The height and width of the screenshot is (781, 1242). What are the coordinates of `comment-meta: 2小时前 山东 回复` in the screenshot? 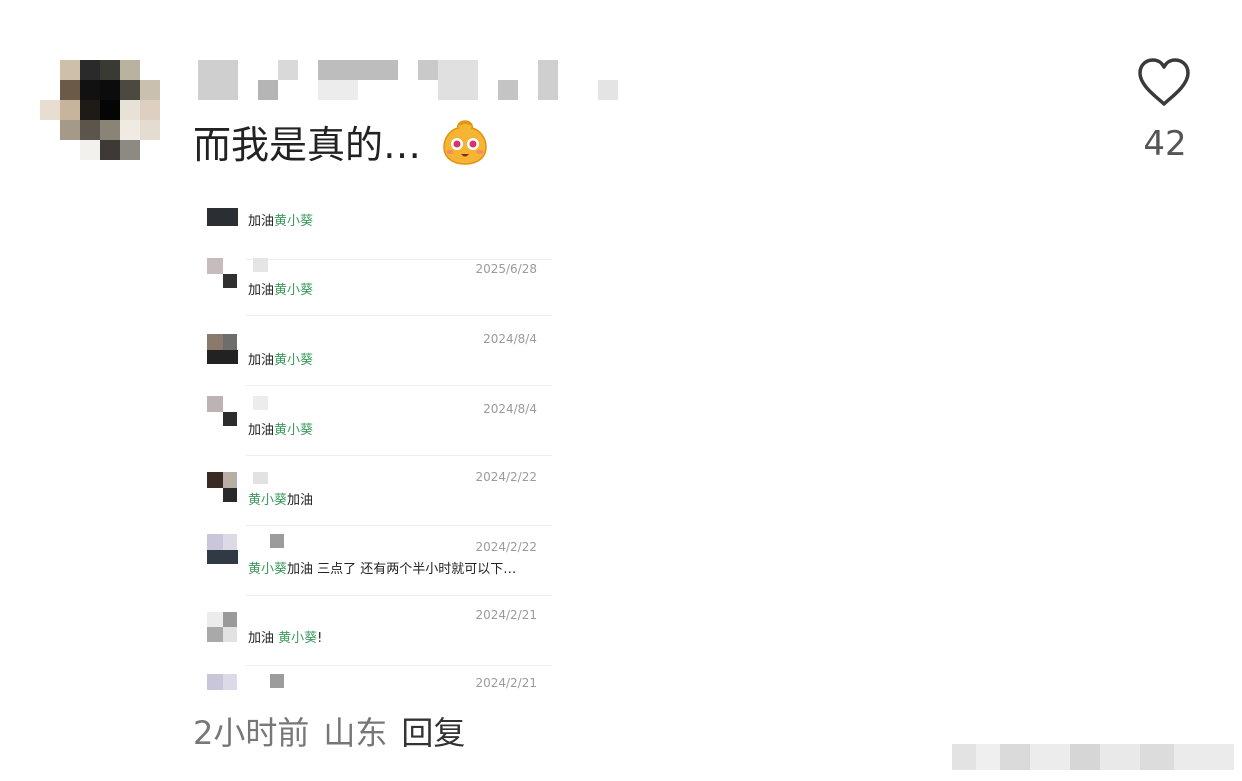 It's located at (336, 731).